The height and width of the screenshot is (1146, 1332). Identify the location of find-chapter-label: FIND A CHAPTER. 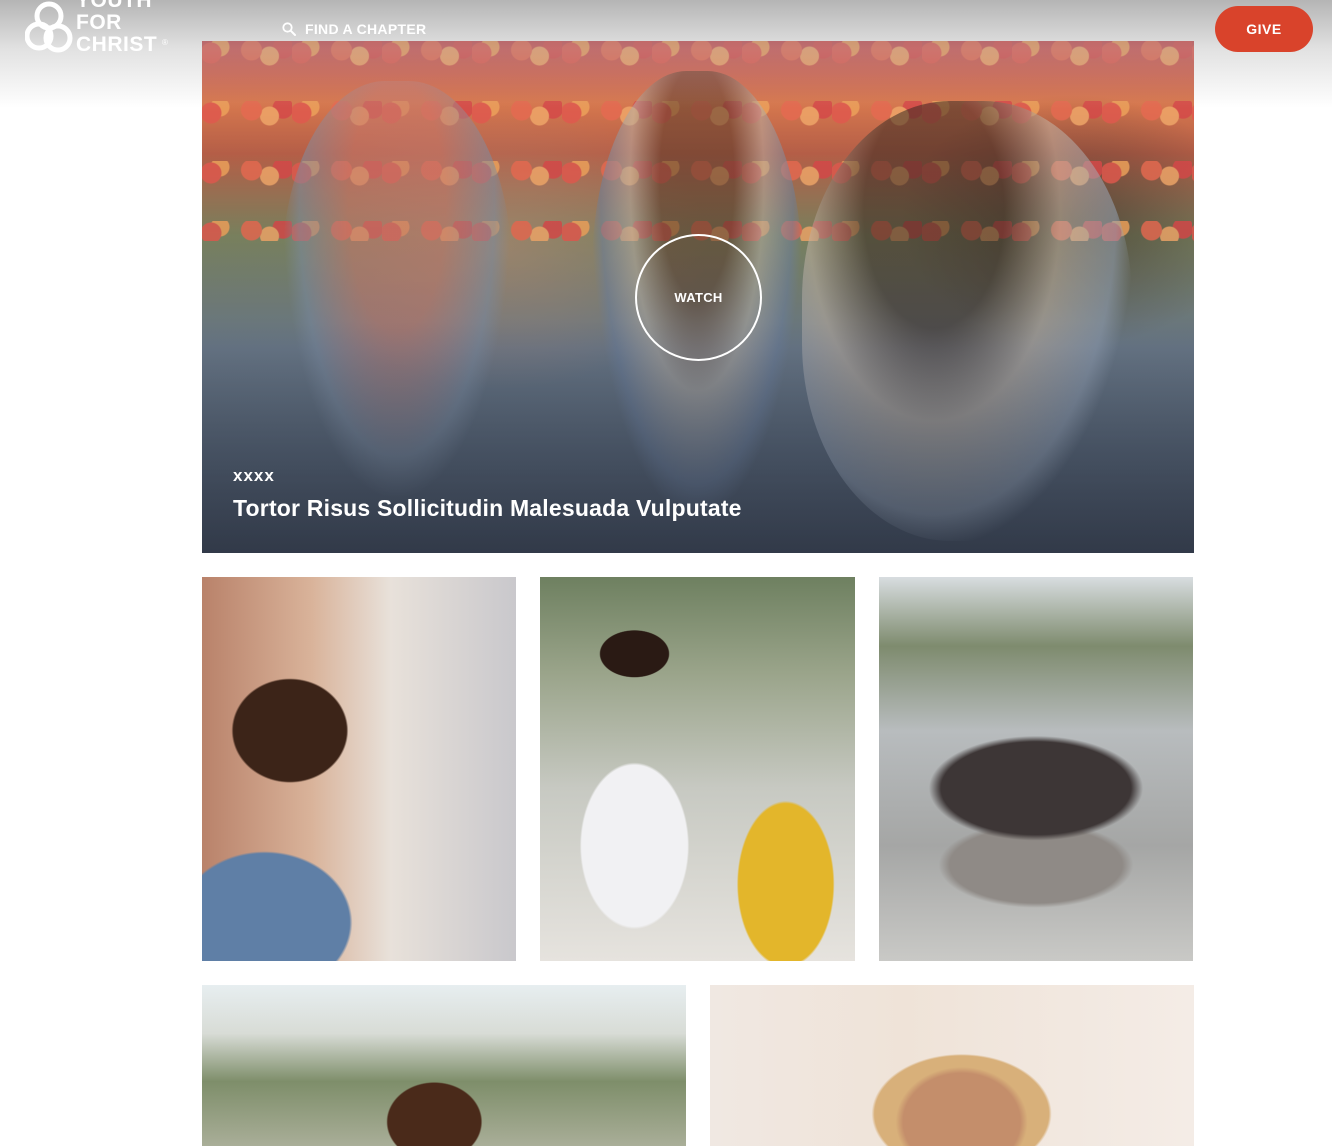
(366, 29).